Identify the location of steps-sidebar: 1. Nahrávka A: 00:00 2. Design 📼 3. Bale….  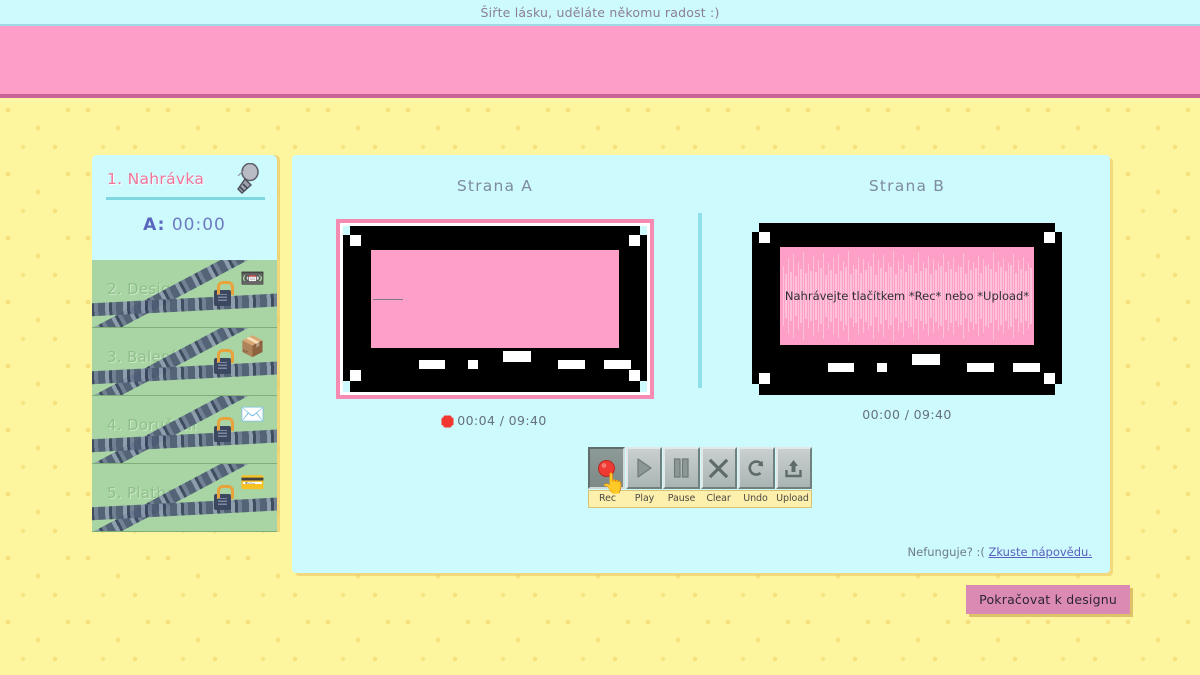
(184, 343).